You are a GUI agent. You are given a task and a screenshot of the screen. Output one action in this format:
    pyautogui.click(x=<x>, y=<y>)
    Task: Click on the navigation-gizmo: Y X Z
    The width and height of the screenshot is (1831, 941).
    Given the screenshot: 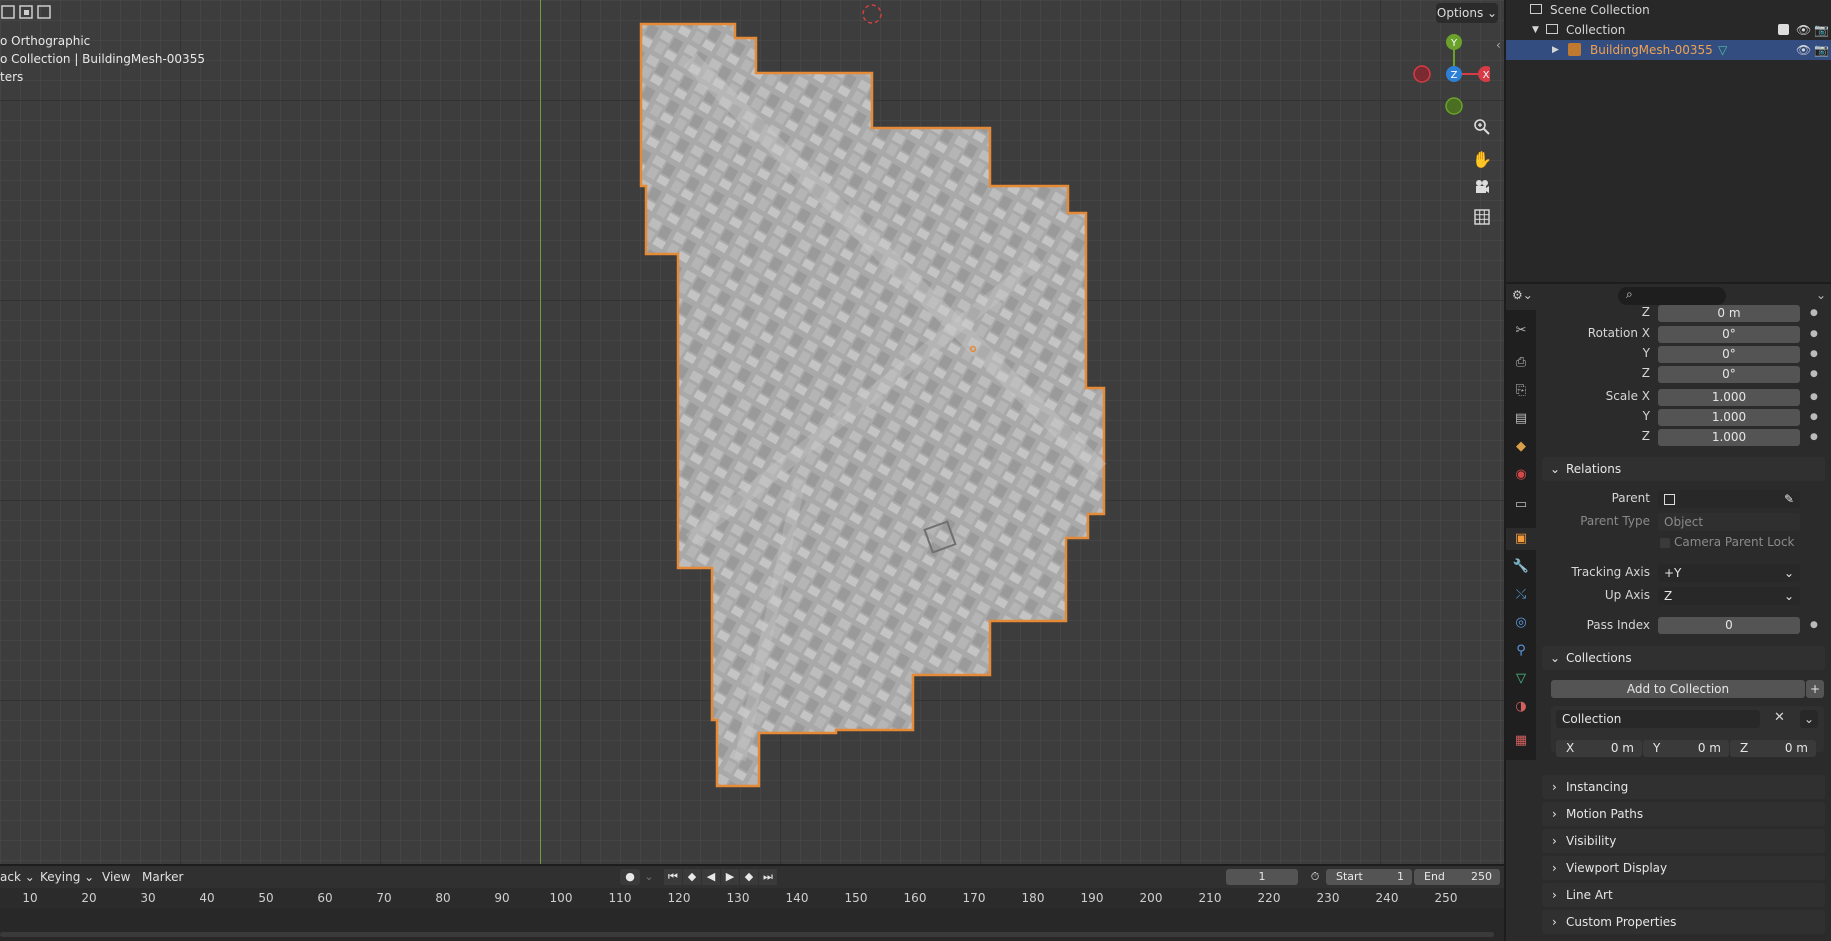 What is the action you would take?
    pyautogui.click(x=1450, y=74)
    